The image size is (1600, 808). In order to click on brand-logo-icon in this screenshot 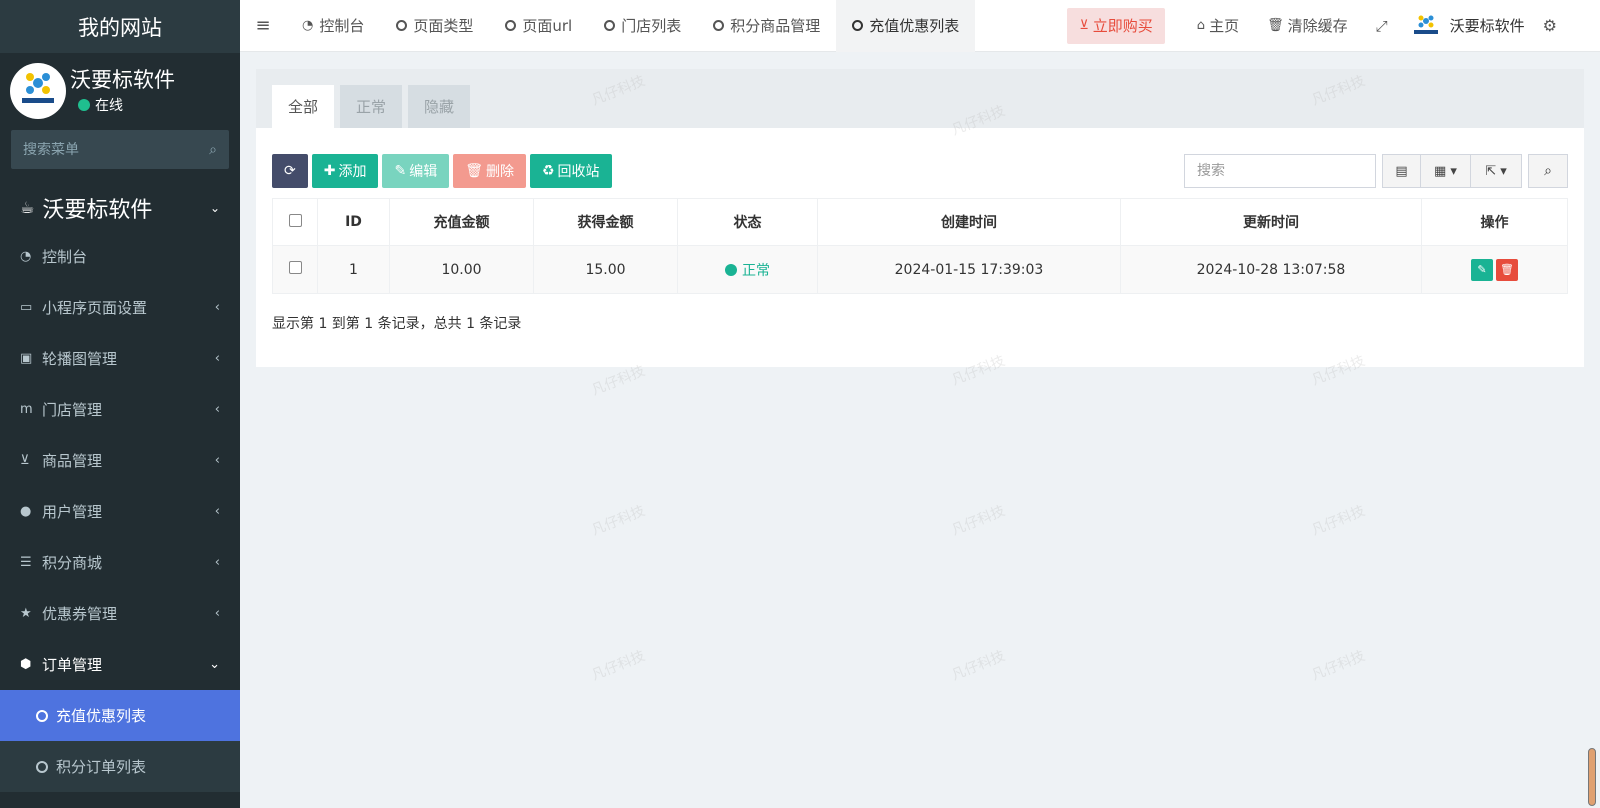, I will do `click(1425, 24)`.